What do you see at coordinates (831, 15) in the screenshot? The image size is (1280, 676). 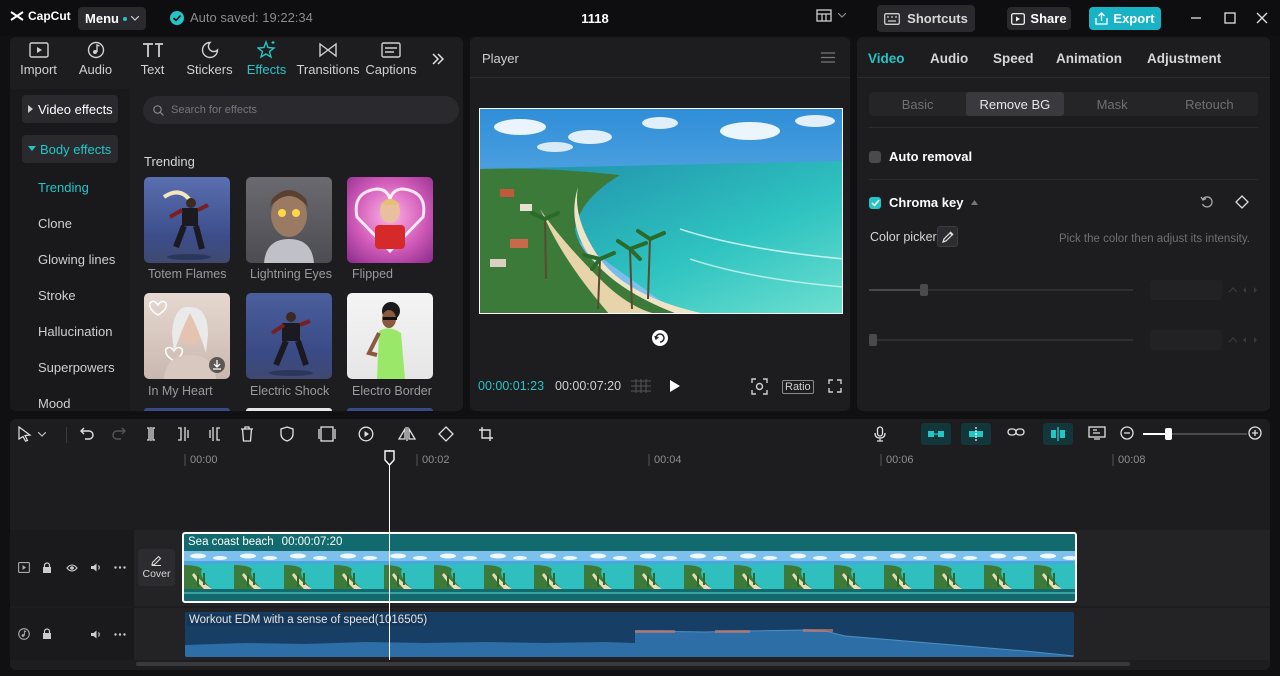 I see `layout-button` at bounding box center [831, 15].